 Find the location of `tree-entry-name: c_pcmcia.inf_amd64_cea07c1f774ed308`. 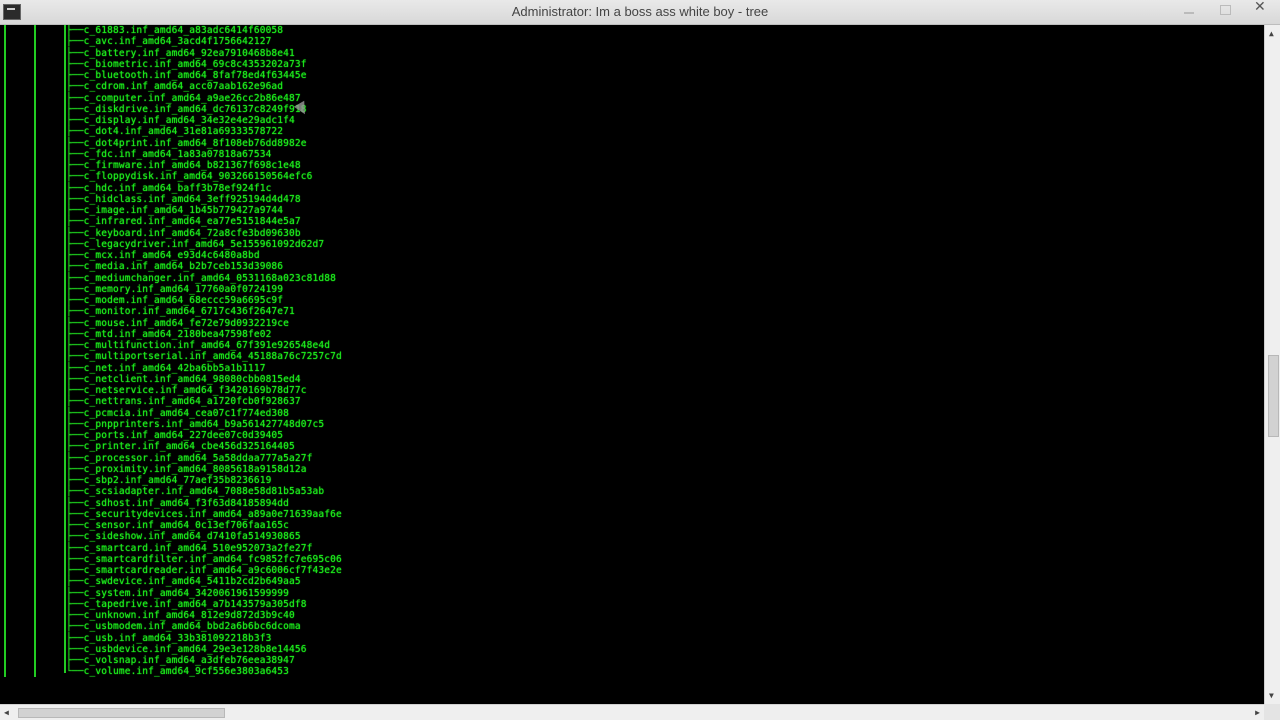

tree-entry-name: c_pcmcia.inf_amd64_cea07c1f774ed308 is located at coordinates (186, 413).